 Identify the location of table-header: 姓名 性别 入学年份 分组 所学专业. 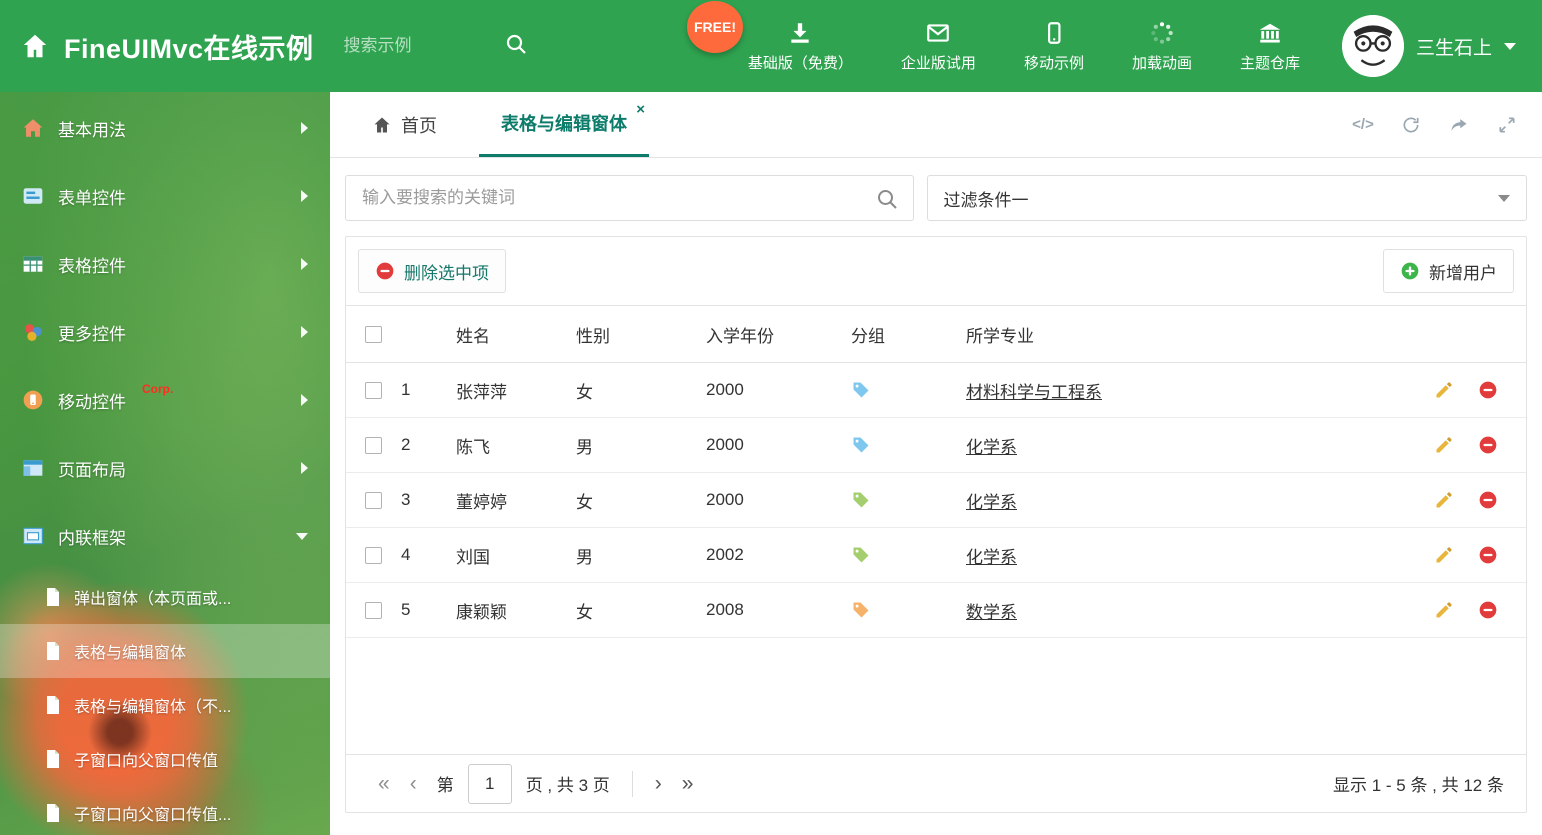
(936, 334).